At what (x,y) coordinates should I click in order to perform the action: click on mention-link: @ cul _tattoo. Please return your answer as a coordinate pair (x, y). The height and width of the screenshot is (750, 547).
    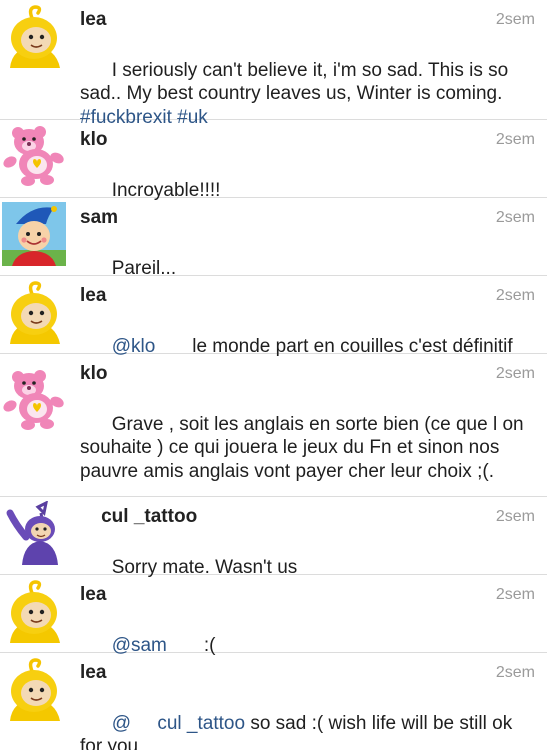
    Looking at the image, I should click on (178, 723).